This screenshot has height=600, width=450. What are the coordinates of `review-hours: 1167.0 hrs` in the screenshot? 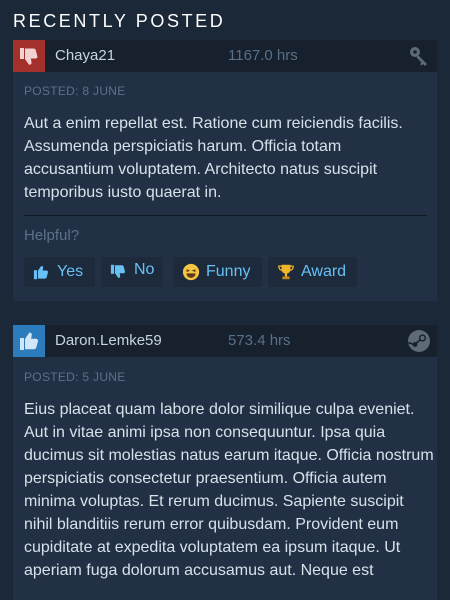 It's located at (263, 55).